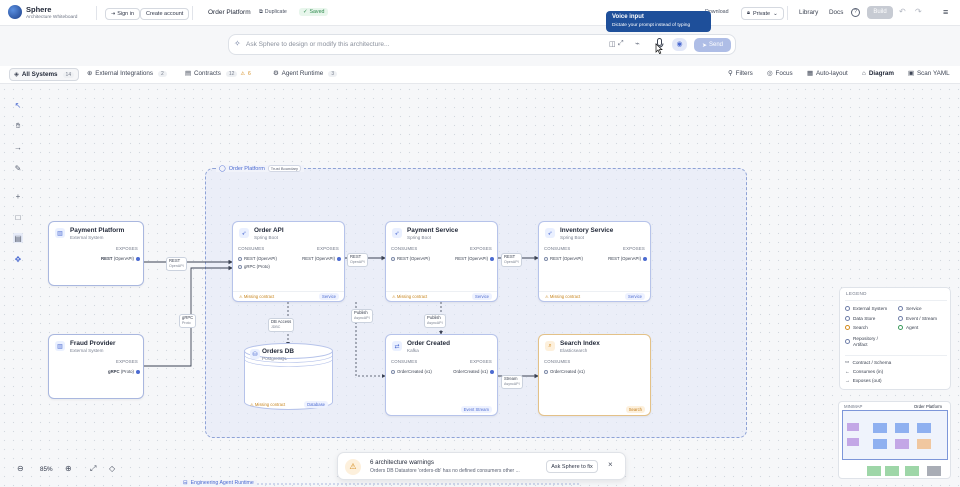  I want to click on protocol: gRPC, so click(113, 371).